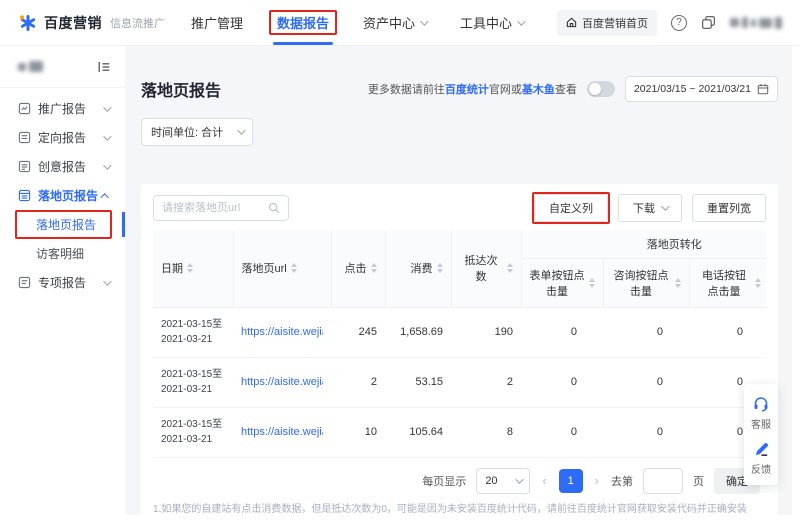  I want to click on sidebar-item-label: 创意报告, so click(62, 167).